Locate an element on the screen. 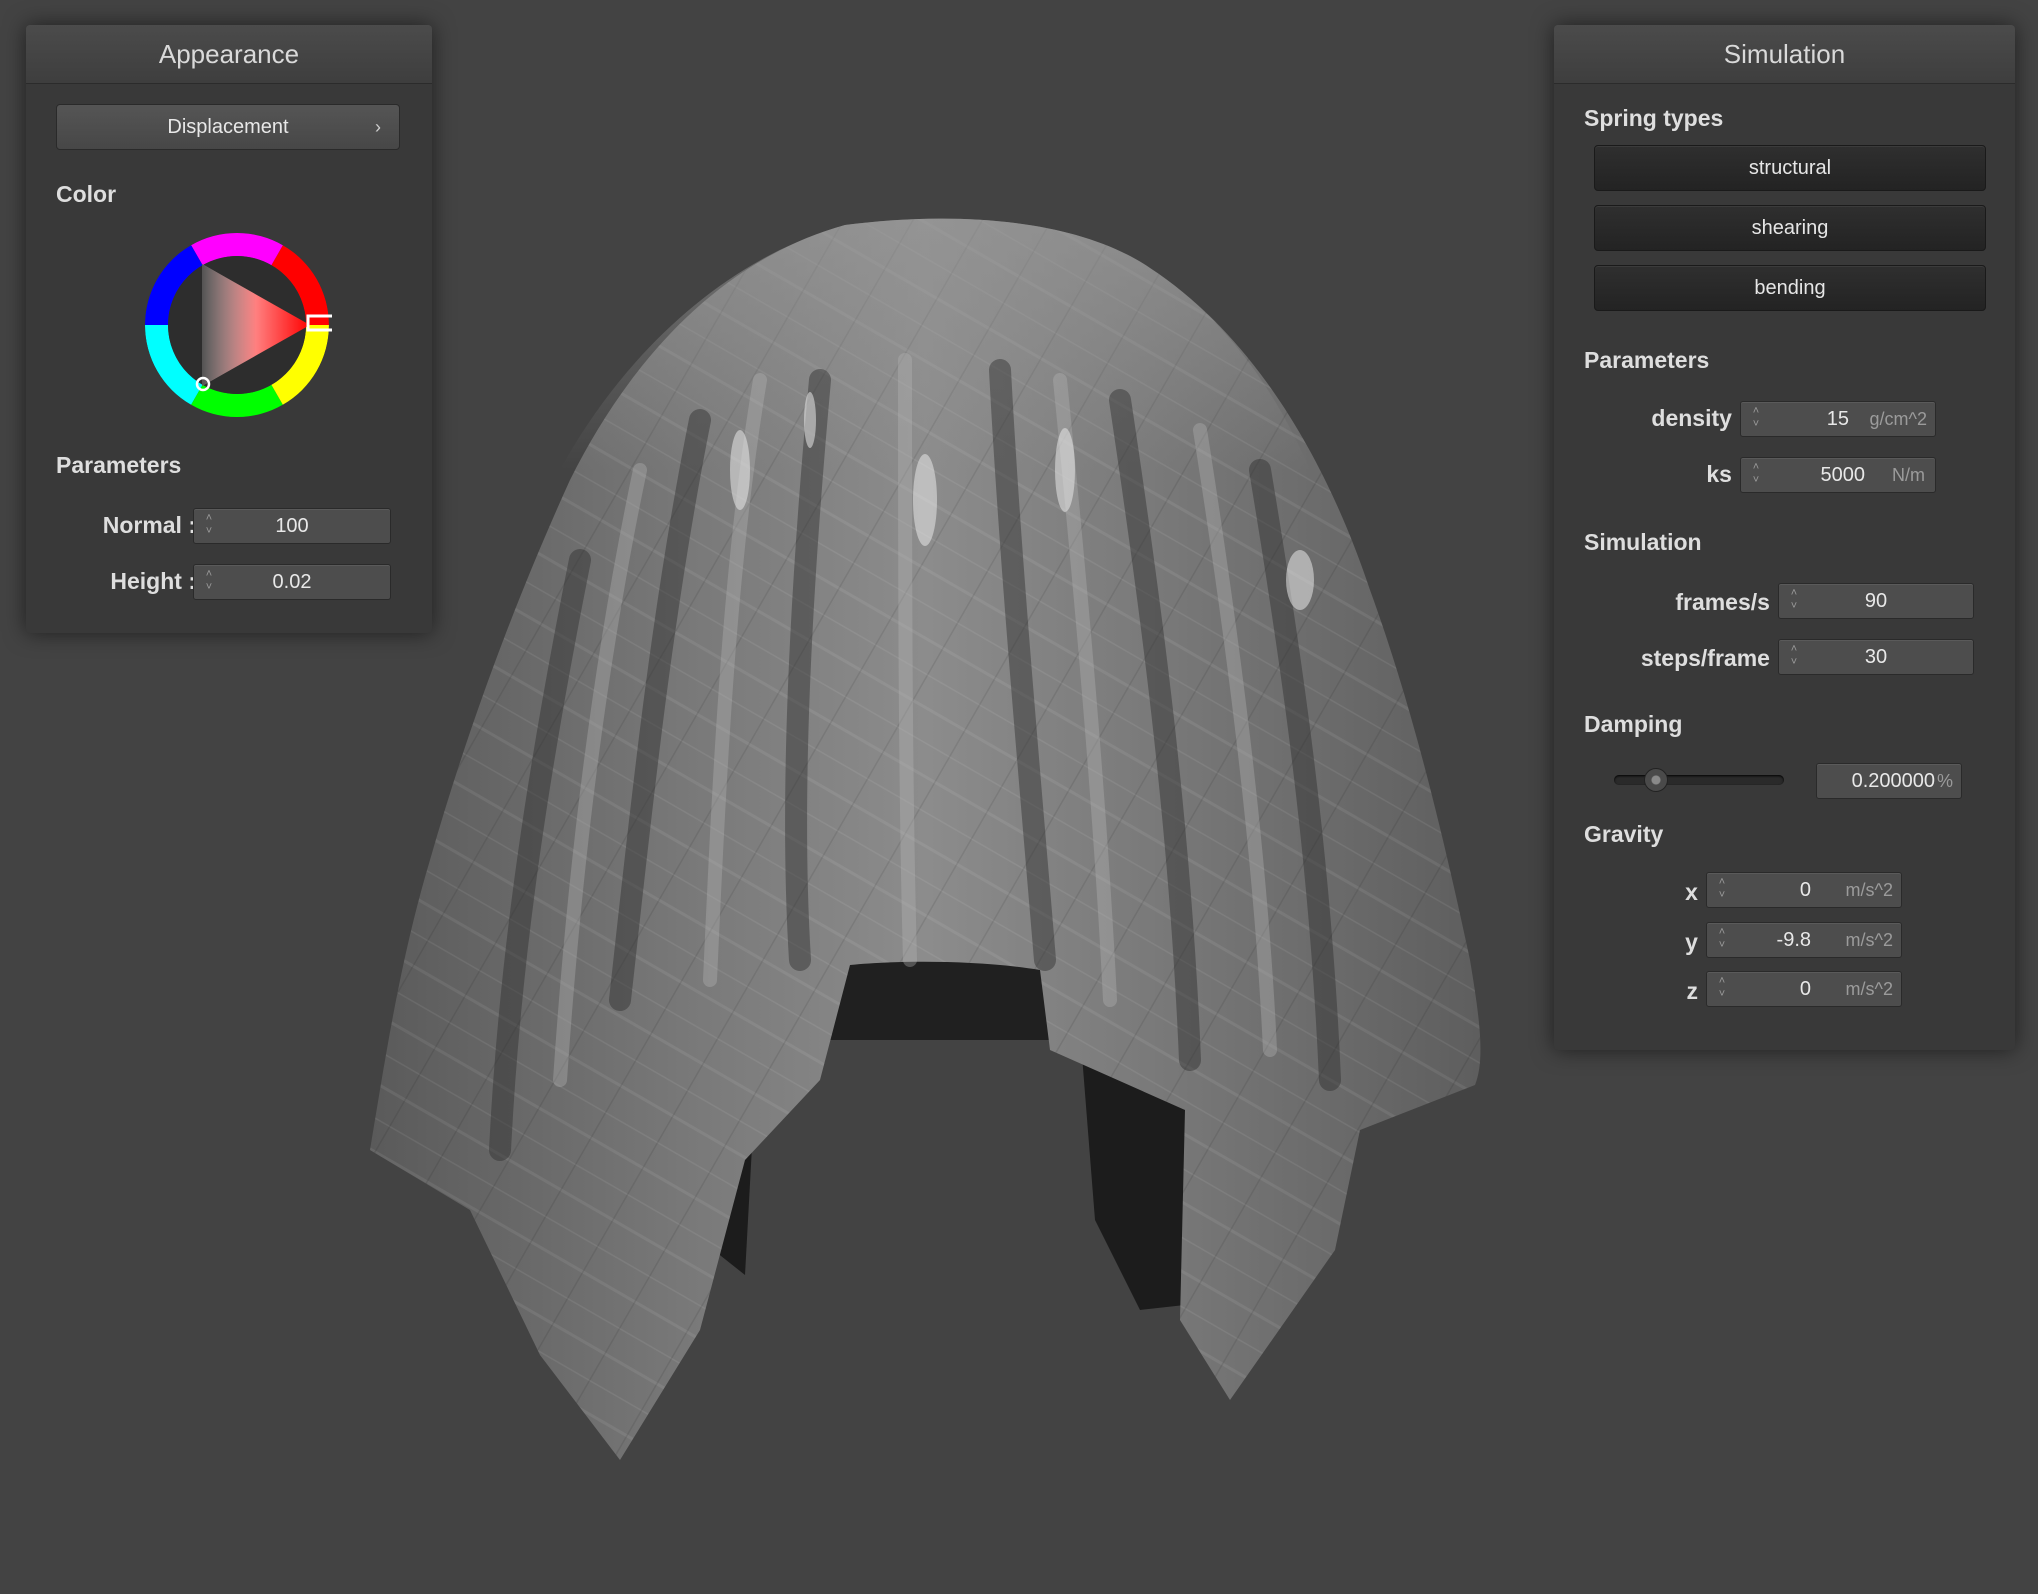 This screenshot has width=2038, height=1594. displacement-popup-button: Displacement › is located at coordinates (228, 127).